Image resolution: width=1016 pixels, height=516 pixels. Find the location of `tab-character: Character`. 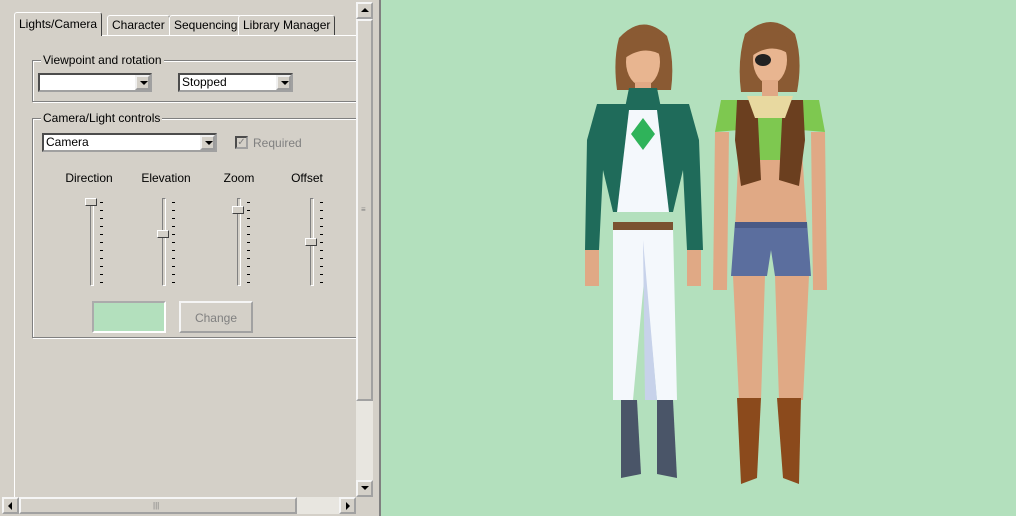

tab-character: Character is located at coordinates (138, 25).